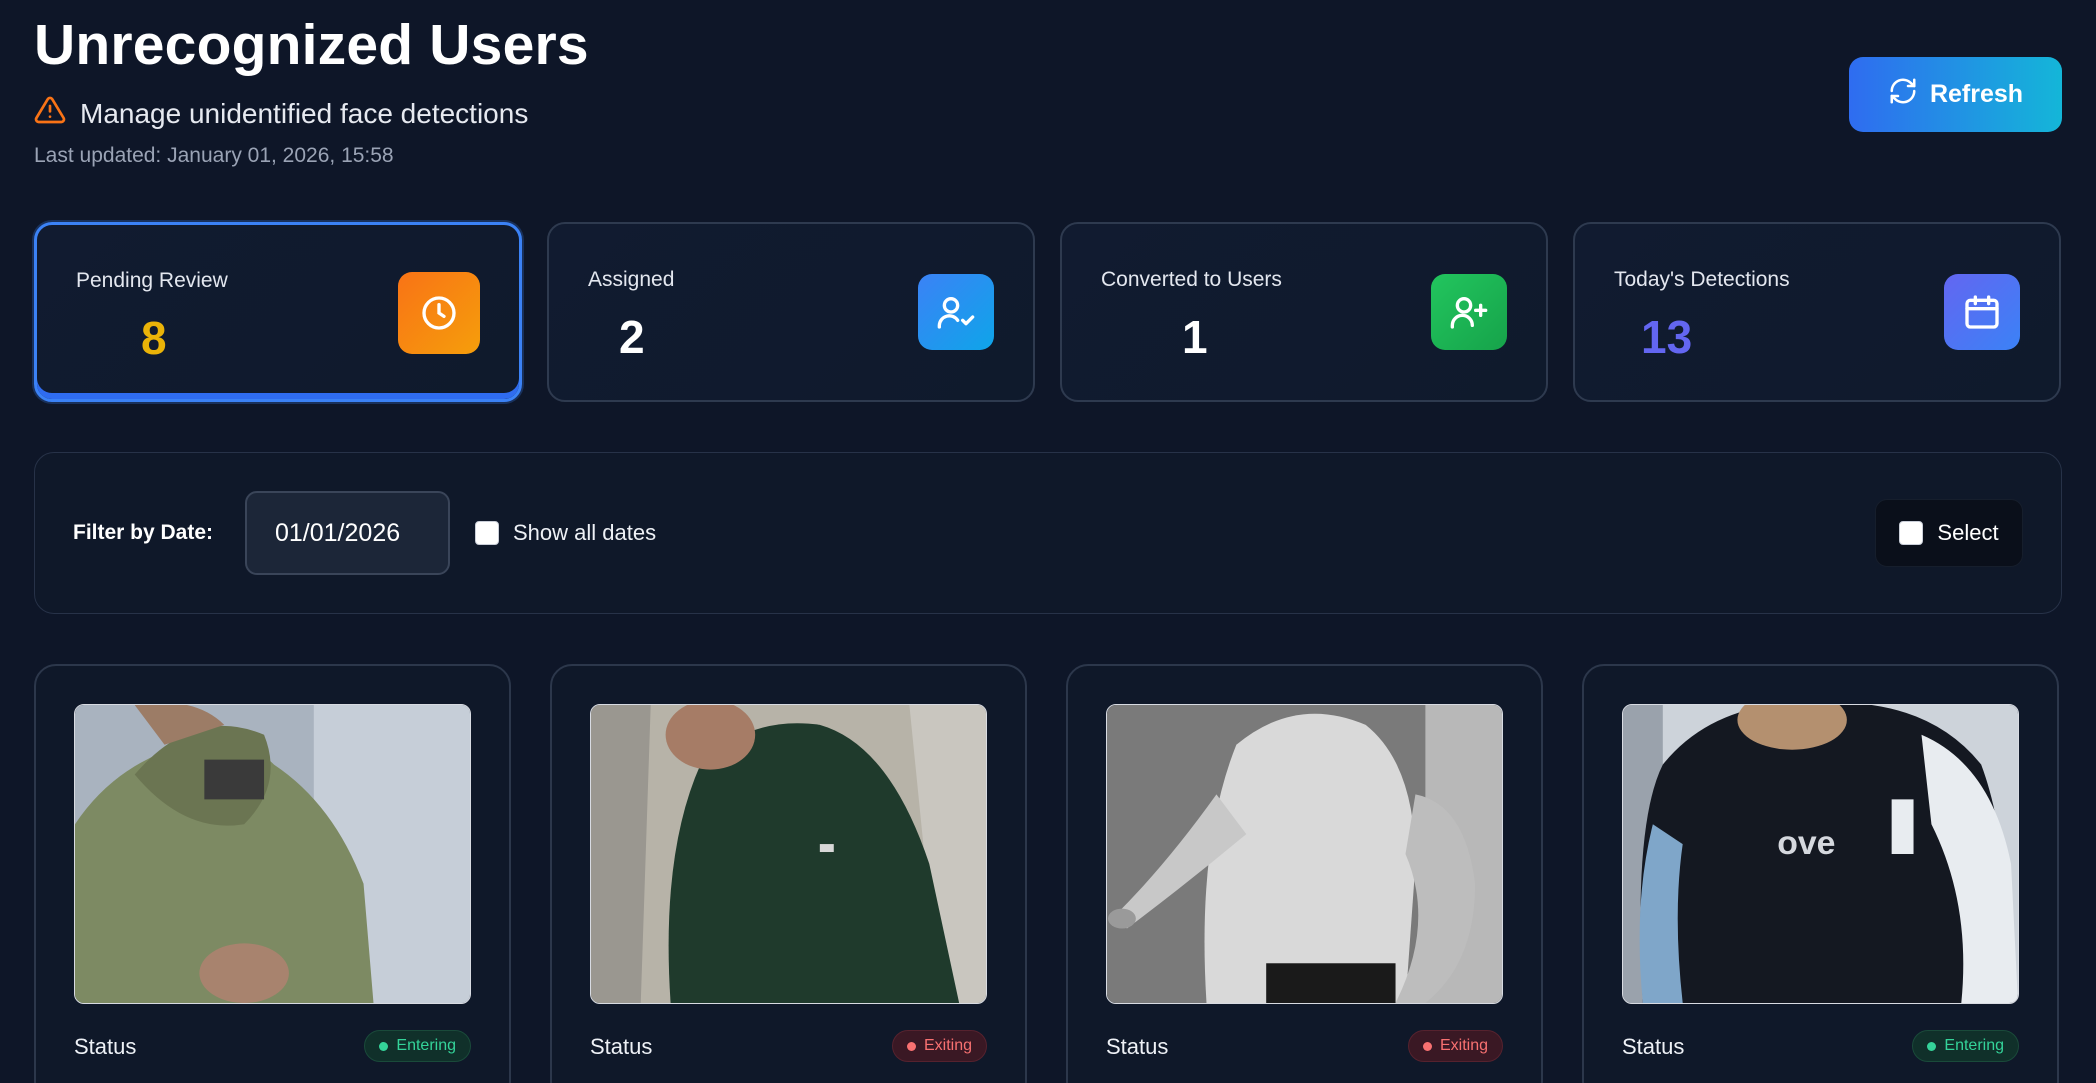  Describe the element at coordinates (1469, 312) in the screenshot. I see `user-plus-icon` at that location.